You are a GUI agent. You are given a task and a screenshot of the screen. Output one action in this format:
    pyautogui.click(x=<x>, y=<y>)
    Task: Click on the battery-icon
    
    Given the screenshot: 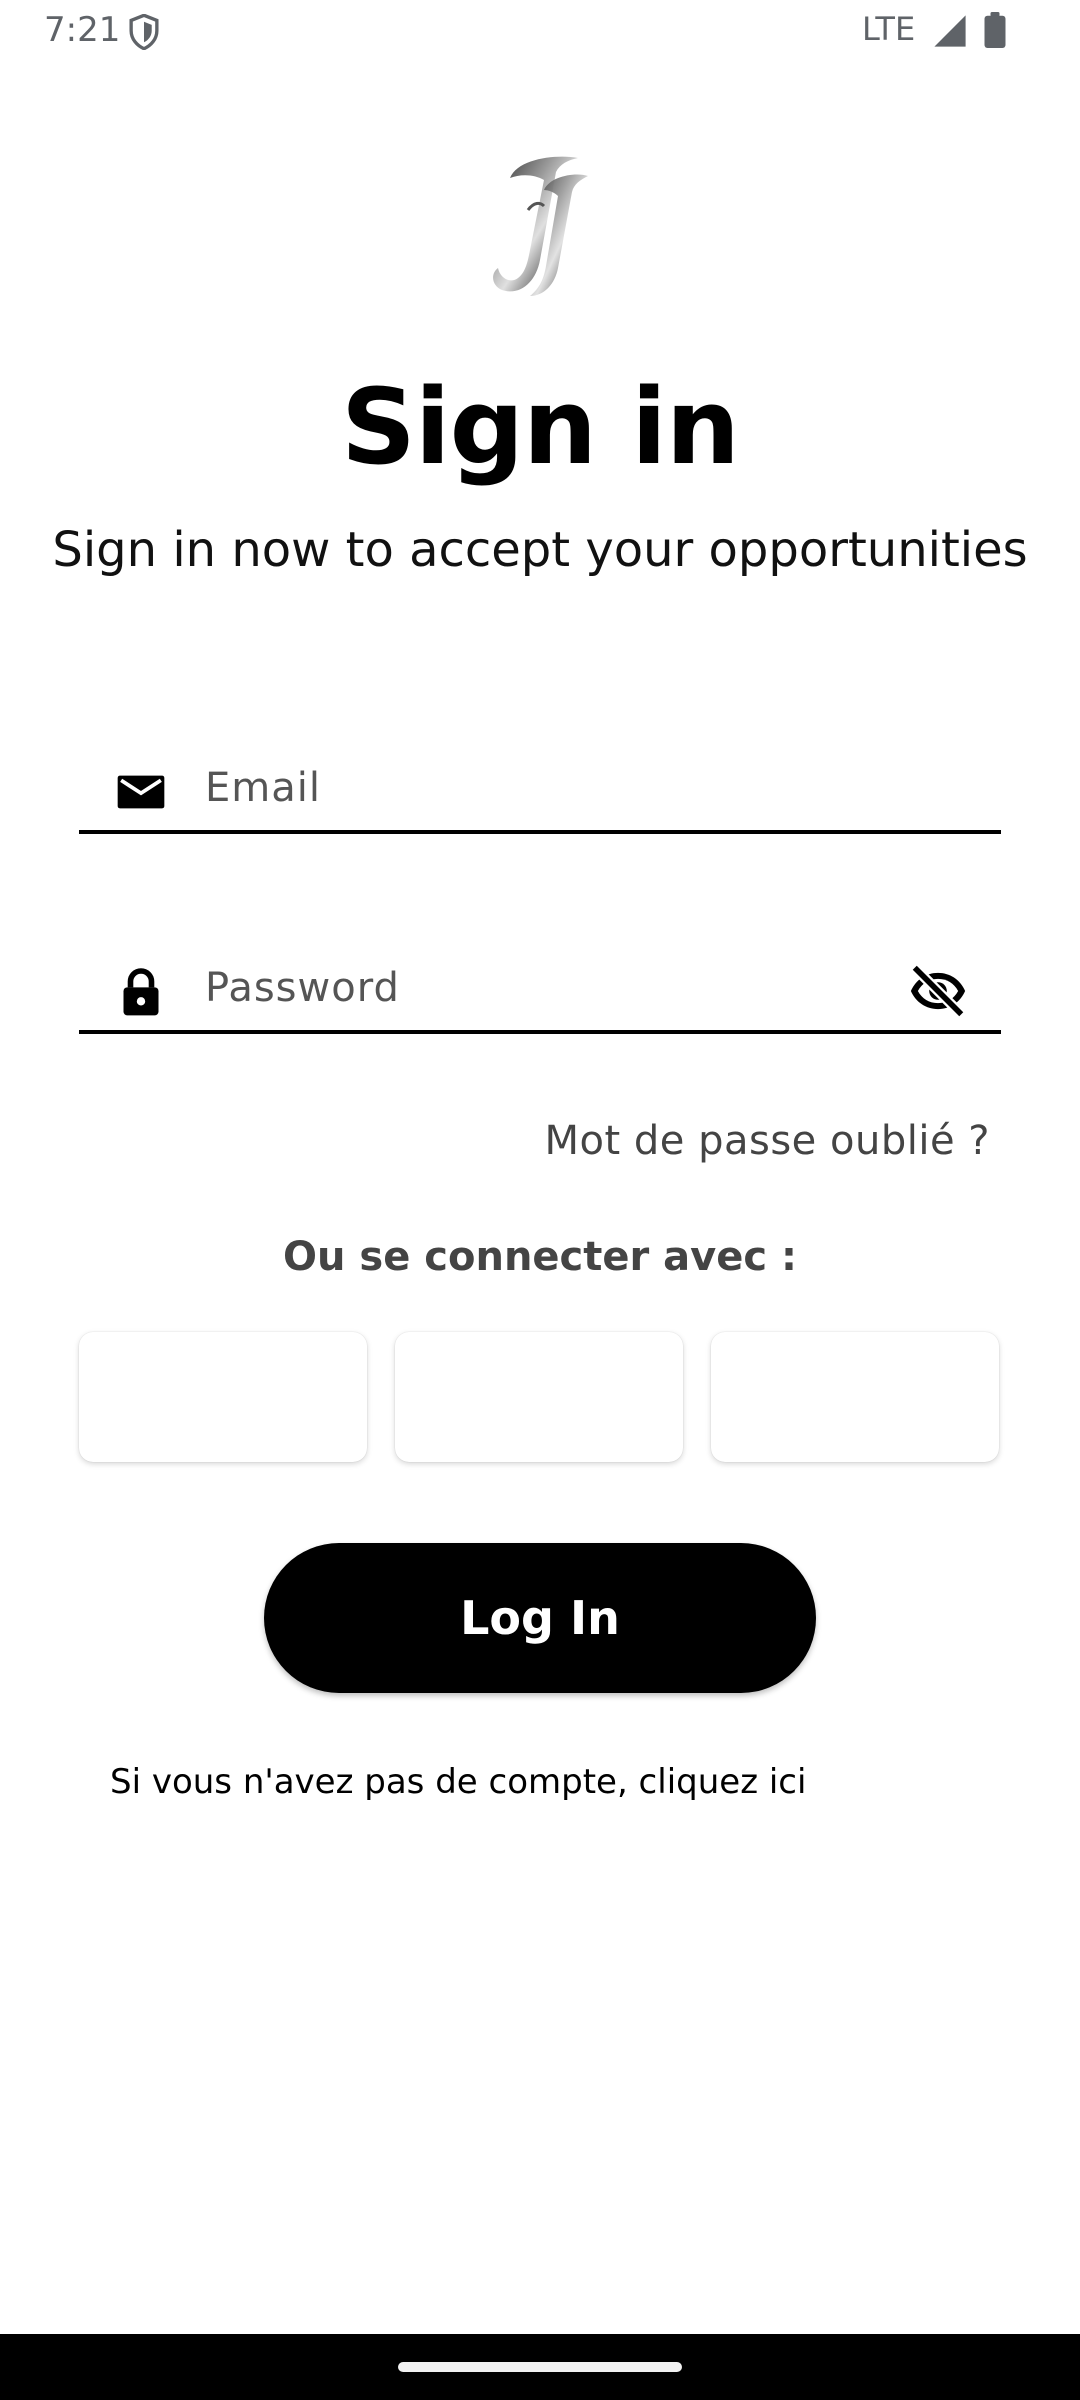 What is the action you would take?
    pyautogui.click(x=995, y=30)
    